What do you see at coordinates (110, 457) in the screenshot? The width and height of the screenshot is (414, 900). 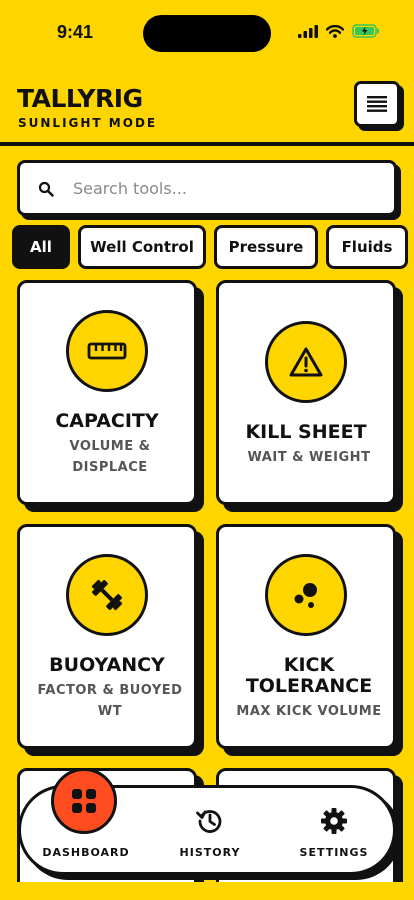 I see `card-description: VOLUME & DISPLACE` at bounding box center [110, 457].